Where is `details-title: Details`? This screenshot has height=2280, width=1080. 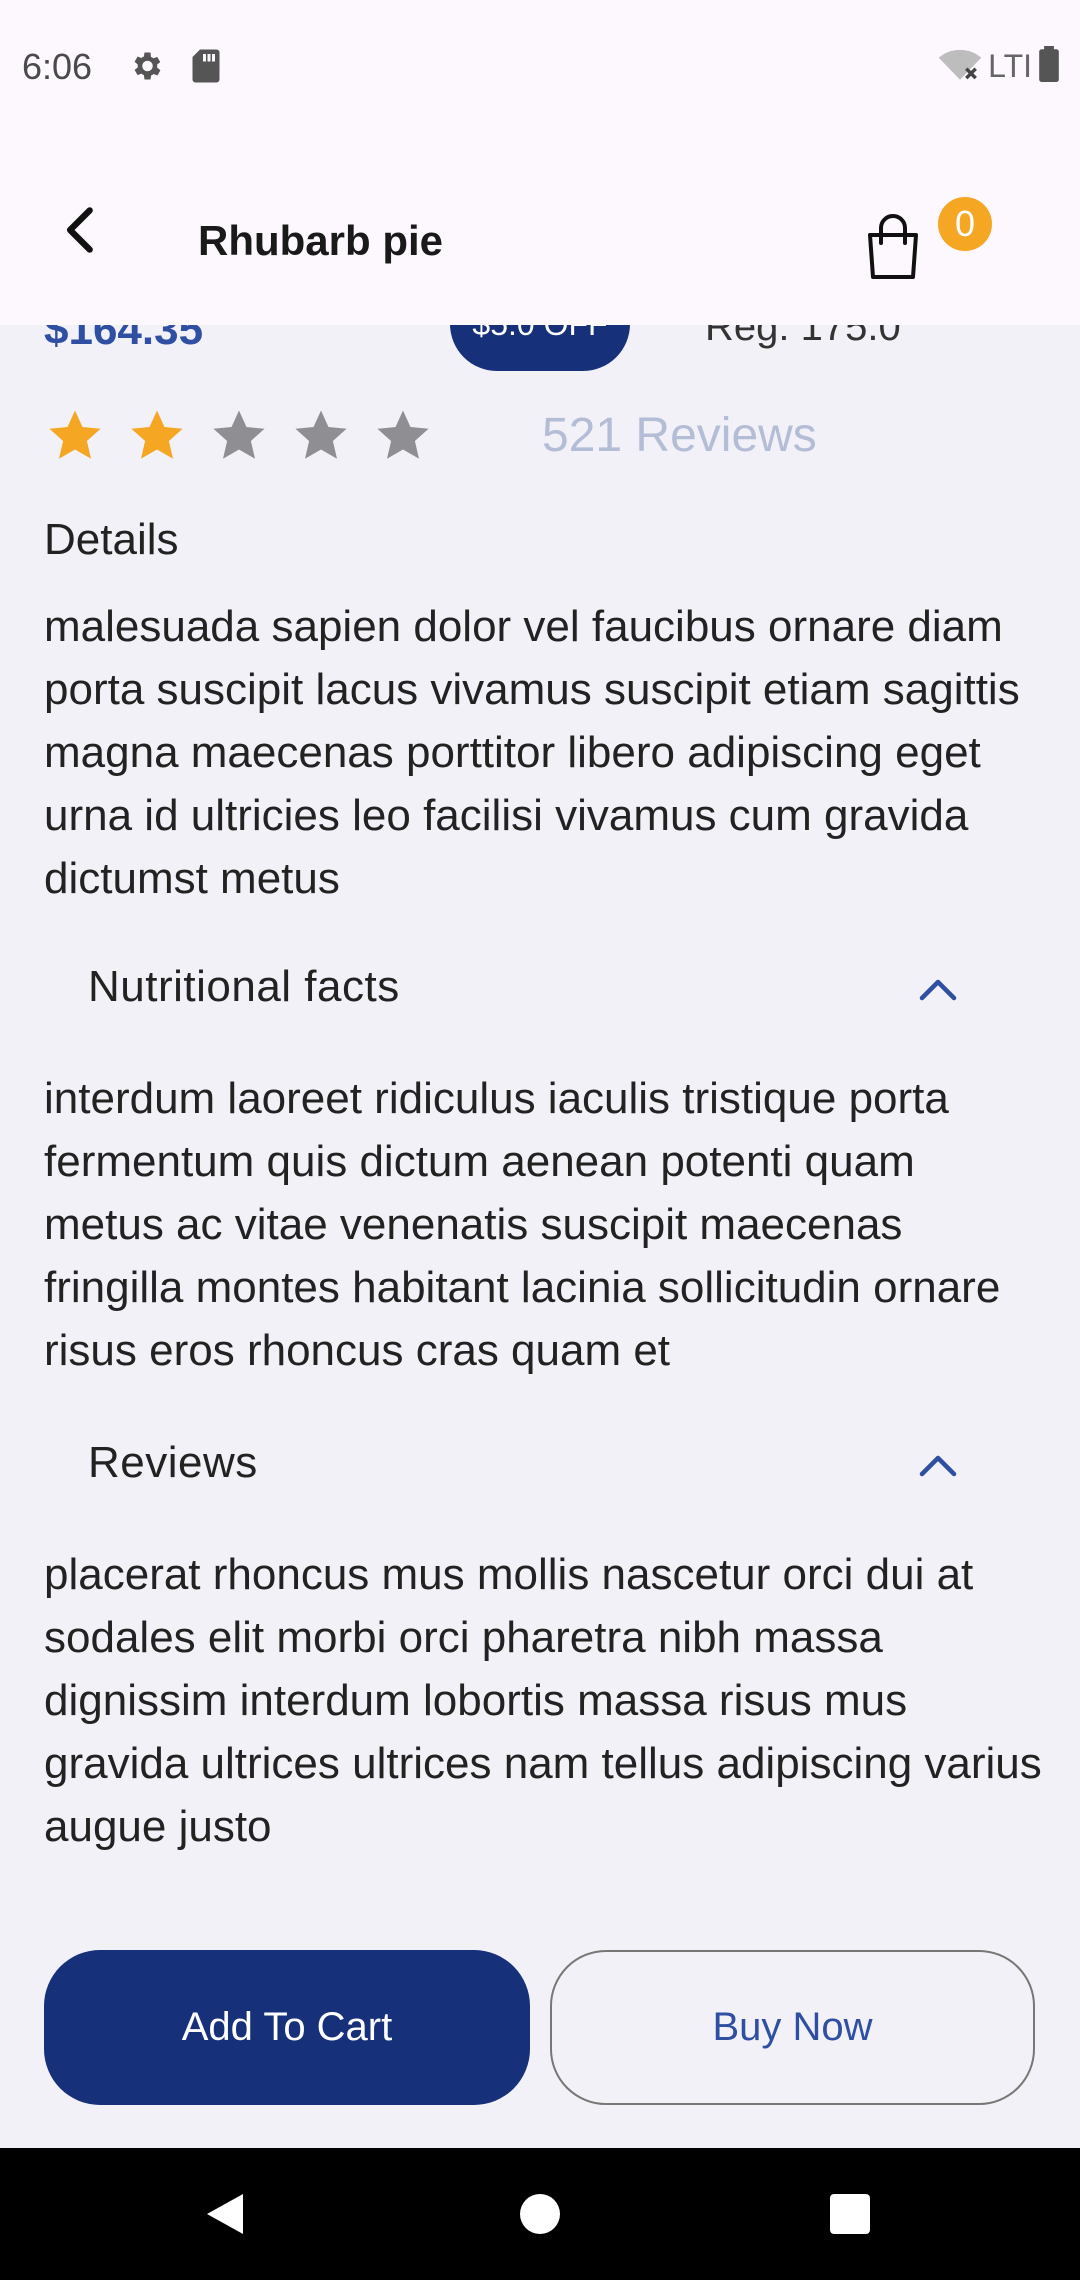
details-title: Details is located at coordinates (111, 539).